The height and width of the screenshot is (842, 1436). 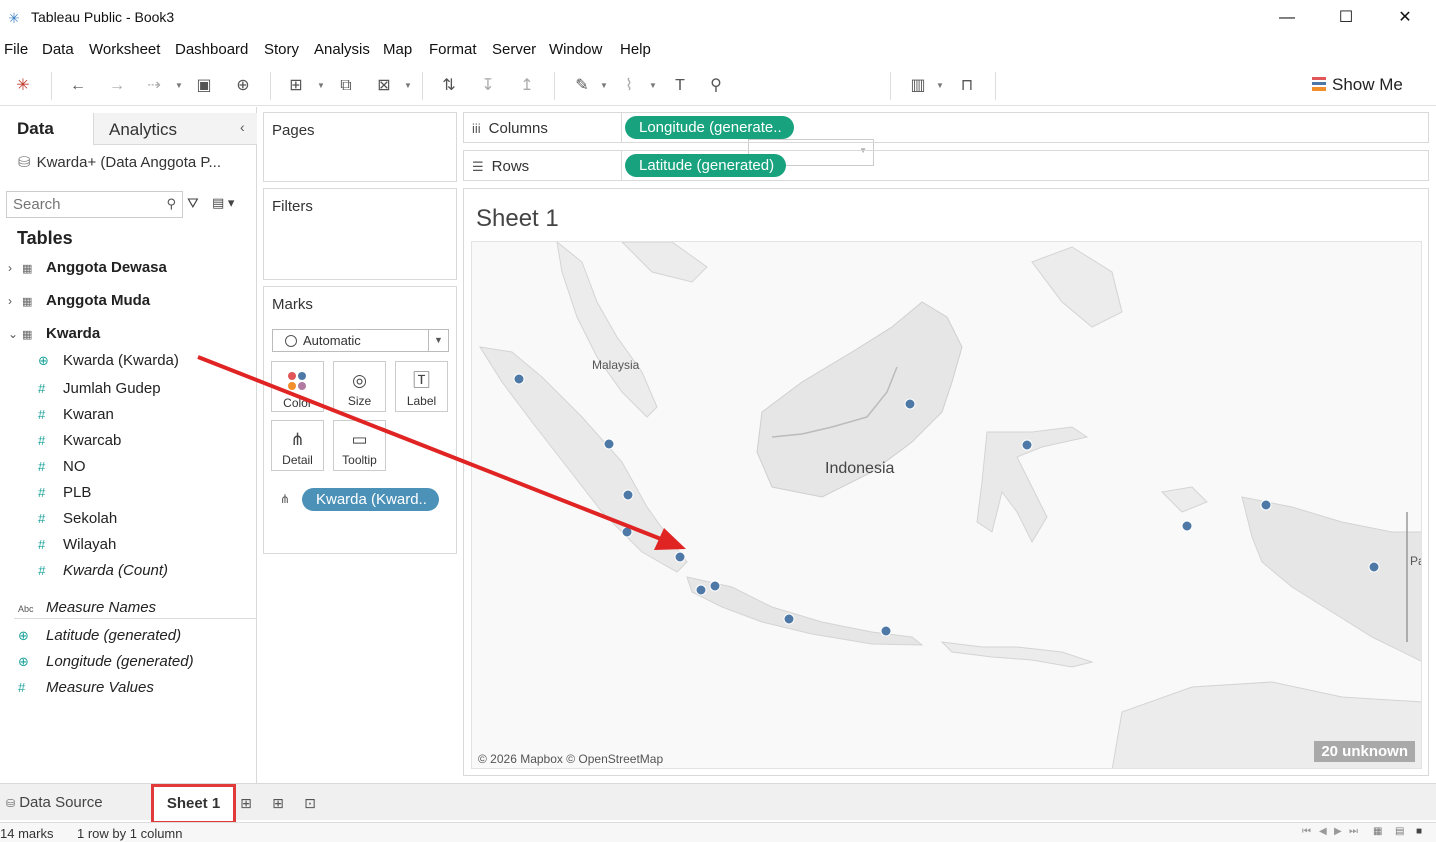 I want to click on field-wilayah: # Wilayah, so click(x=77, y=544).